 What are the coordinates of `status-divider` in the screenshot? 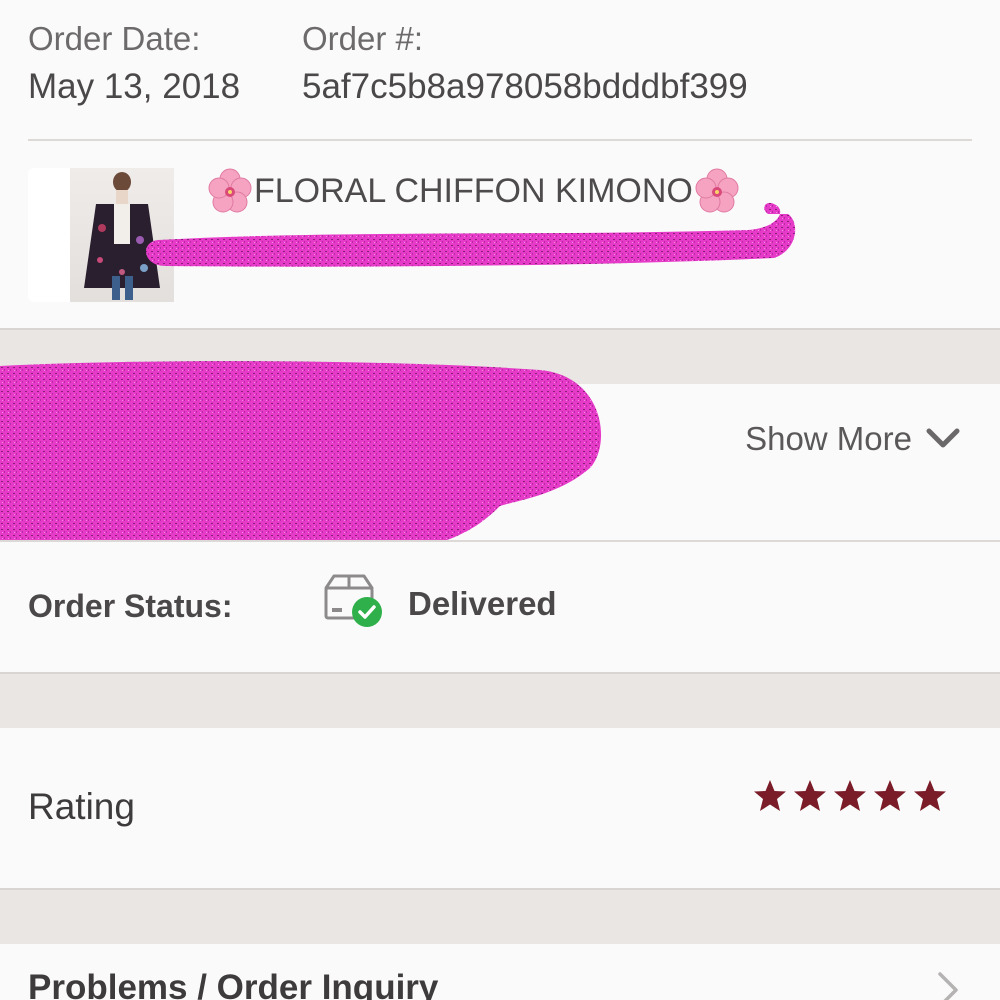 It's located at (500, 541).